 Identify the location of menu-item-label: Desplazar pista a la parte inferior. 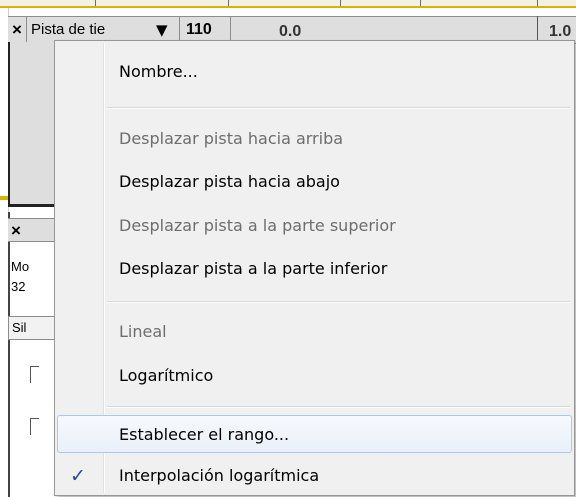
(253, 268).